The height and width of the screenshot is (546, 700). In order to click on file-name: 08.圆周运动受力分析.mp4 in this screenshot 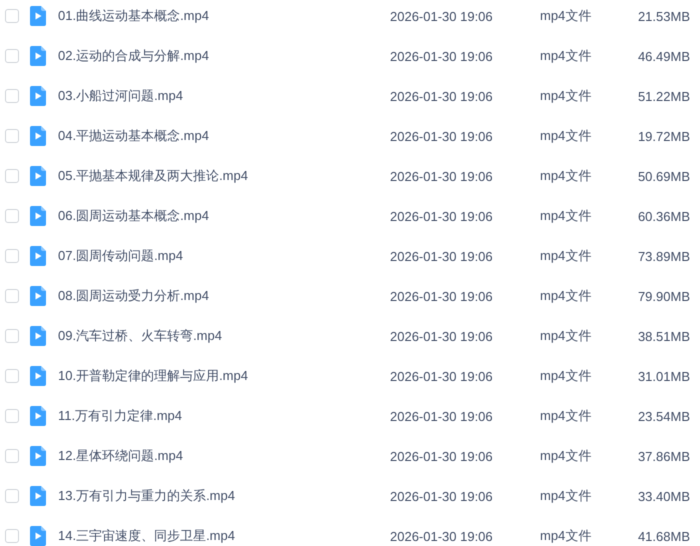, I will do `click(224, 296)`.